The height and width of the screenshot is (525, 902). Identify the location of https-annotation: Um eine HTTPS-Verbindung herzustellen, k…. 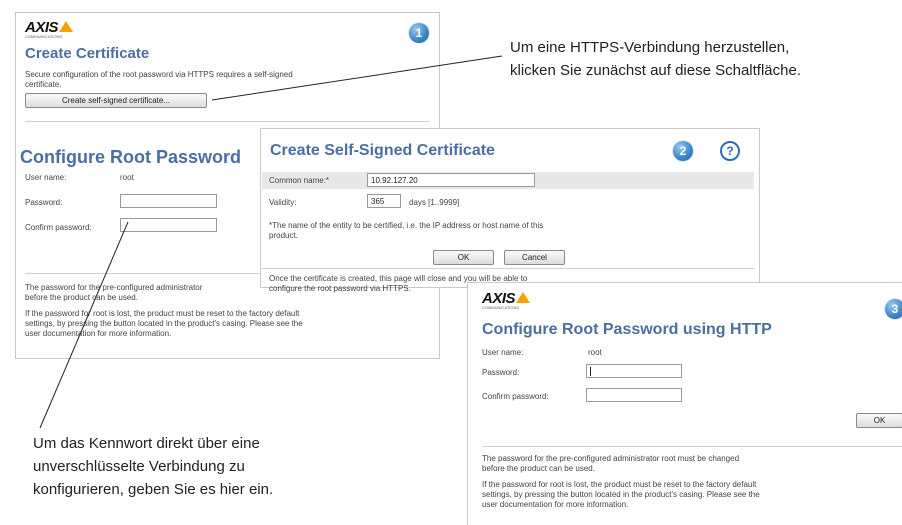
(655, 59).